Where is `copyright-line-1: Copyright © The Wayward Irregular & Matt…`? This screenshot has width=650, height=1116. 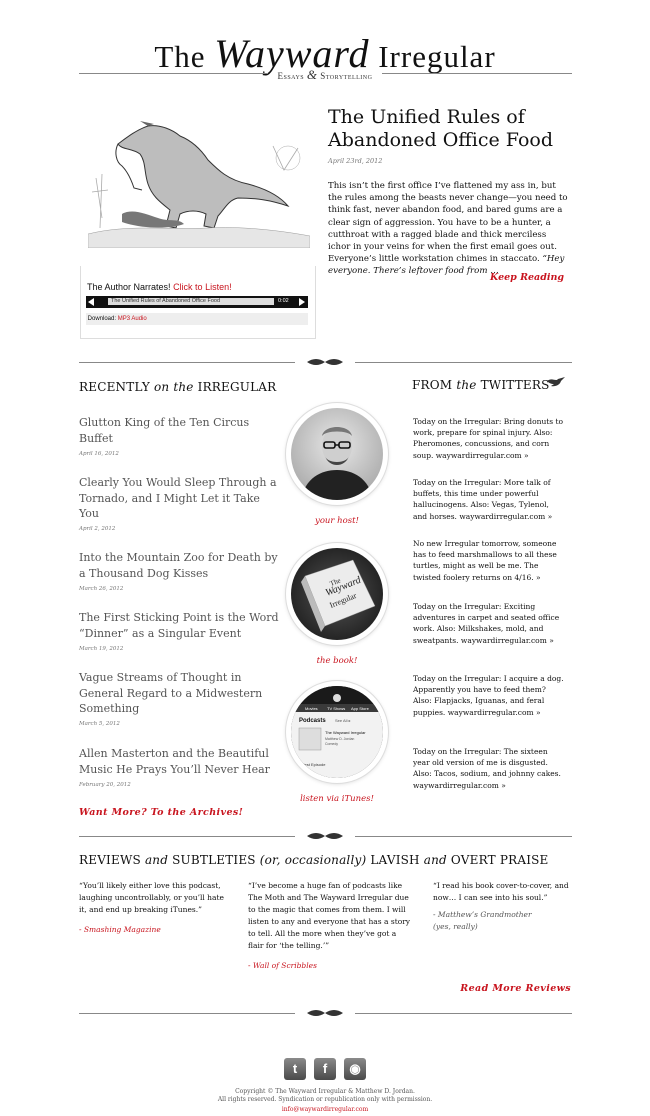
copyright-line-1: Copyright © The Wayward Irregular & Matt… is located at coordinates (325, 1091).